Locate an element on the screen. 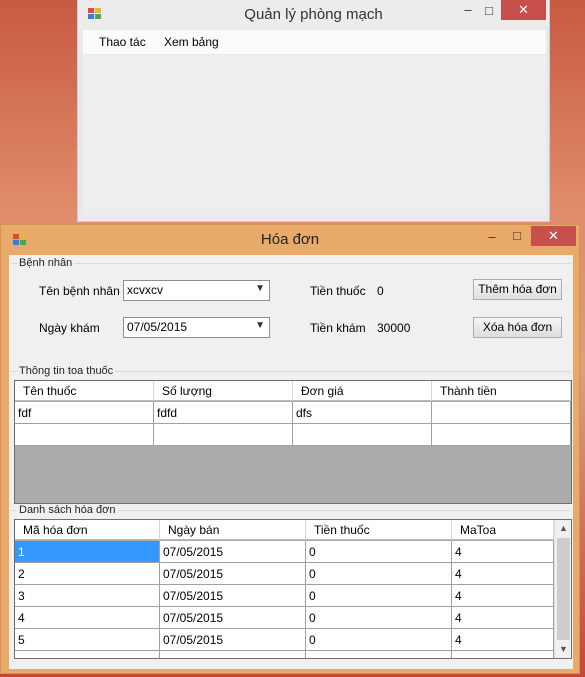 This screenshot has width=585, height=677. table-row: fdf fdfd dfs is located at coordinates (293, 413).